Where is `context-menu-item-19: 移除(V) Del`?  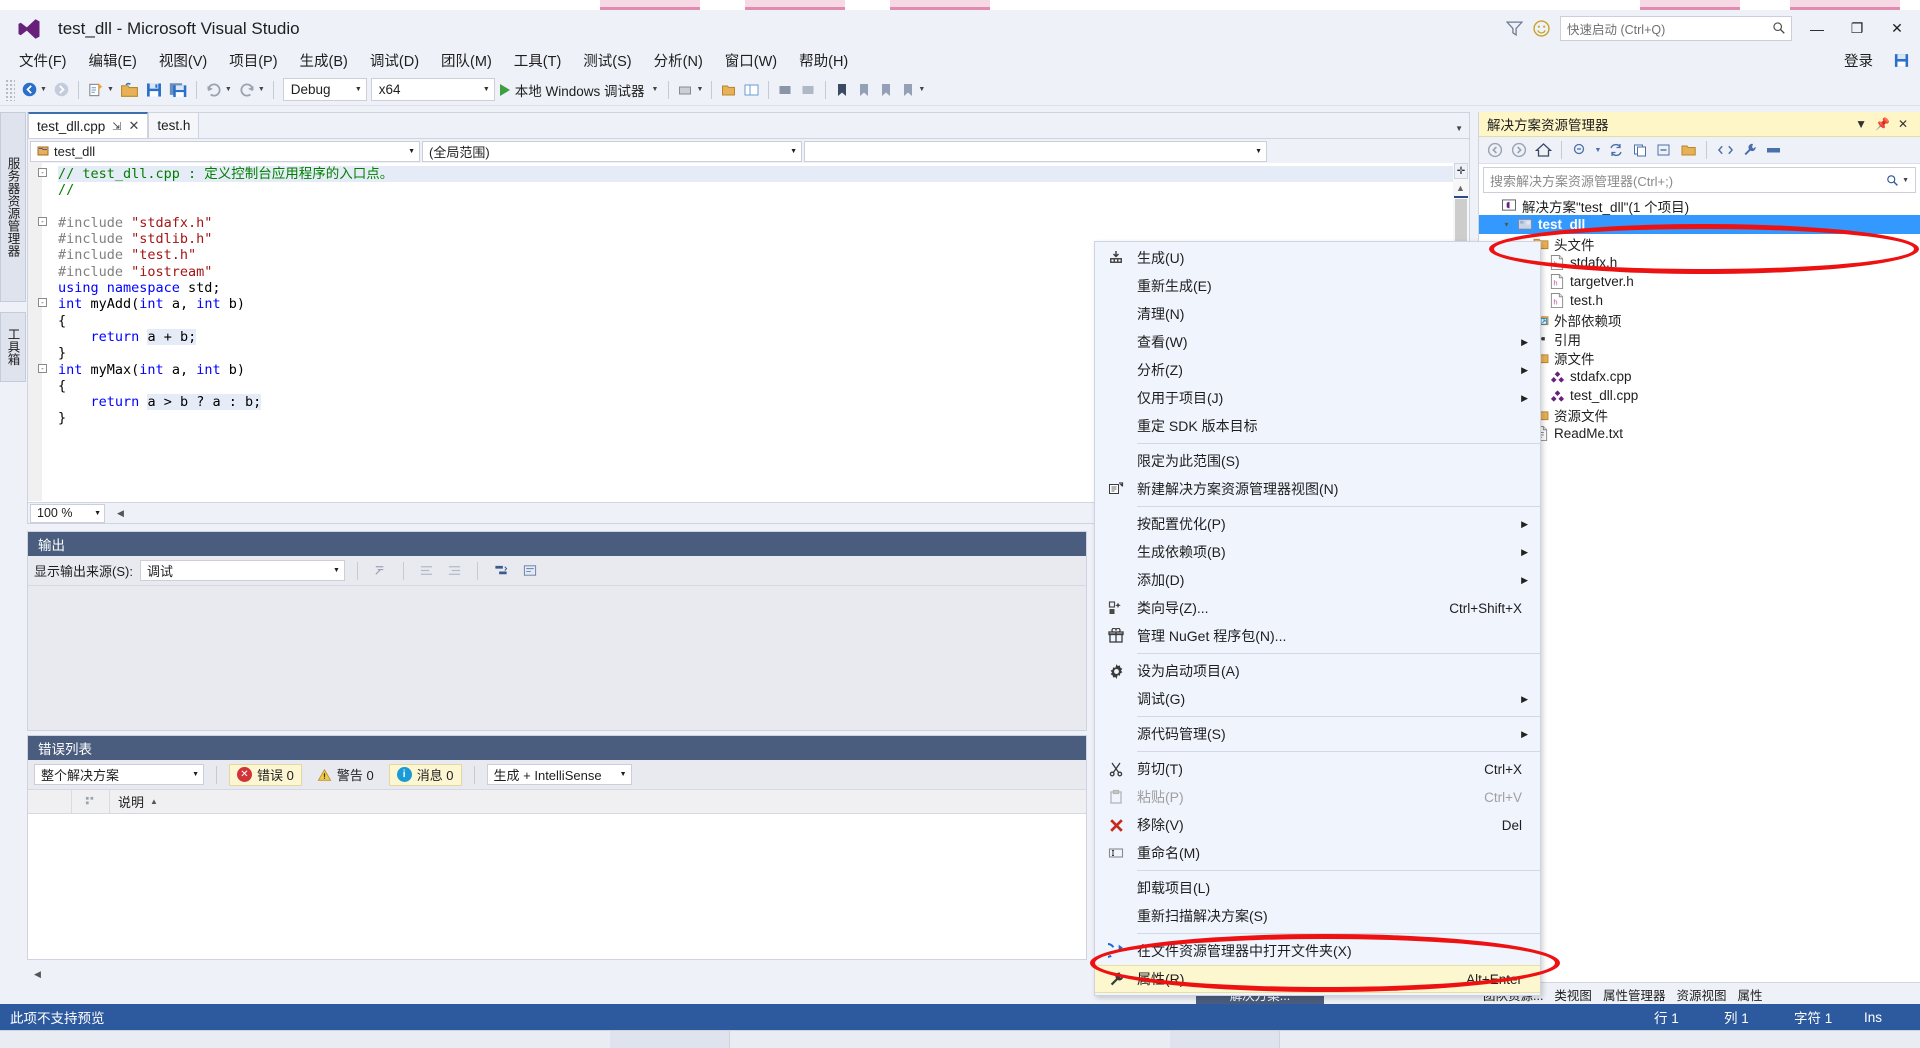
context-menu-item-19: 移除(V) Del is located at coordinates (1317, 825).